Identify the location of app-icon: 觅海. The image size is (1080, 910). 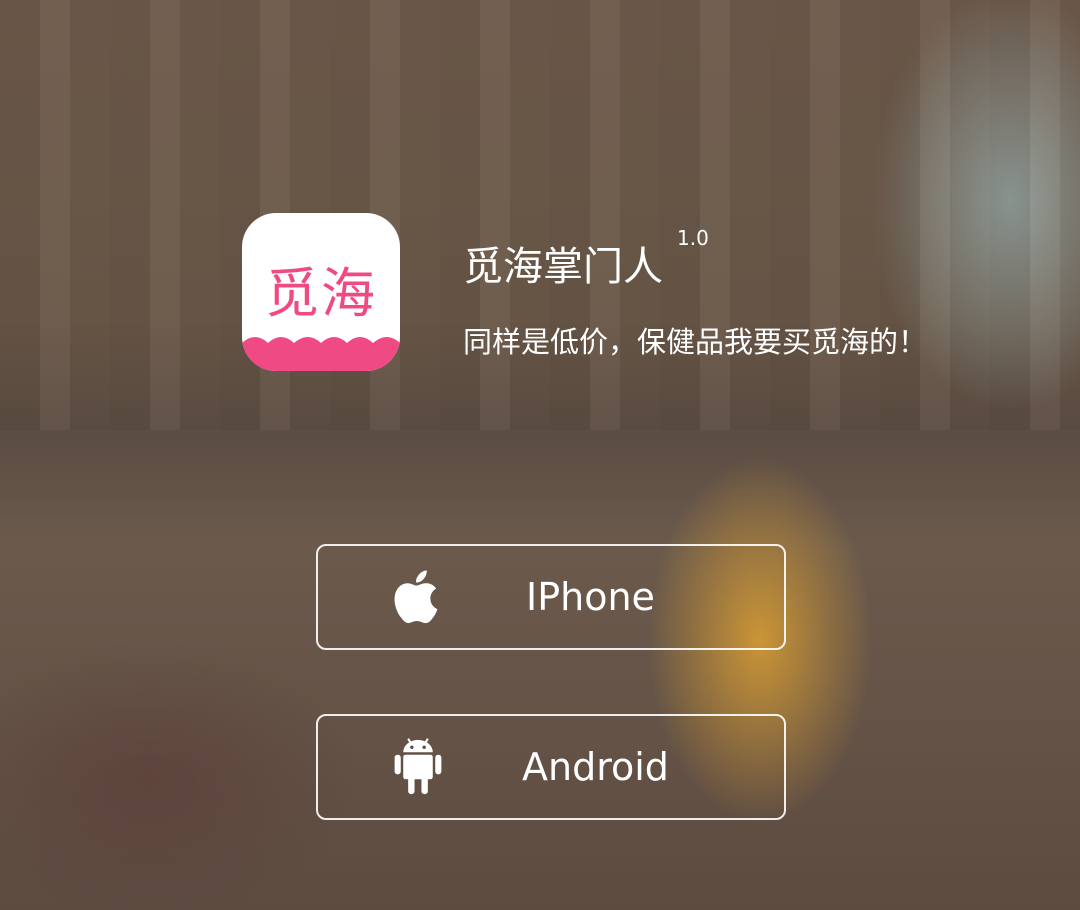
(321, 292).